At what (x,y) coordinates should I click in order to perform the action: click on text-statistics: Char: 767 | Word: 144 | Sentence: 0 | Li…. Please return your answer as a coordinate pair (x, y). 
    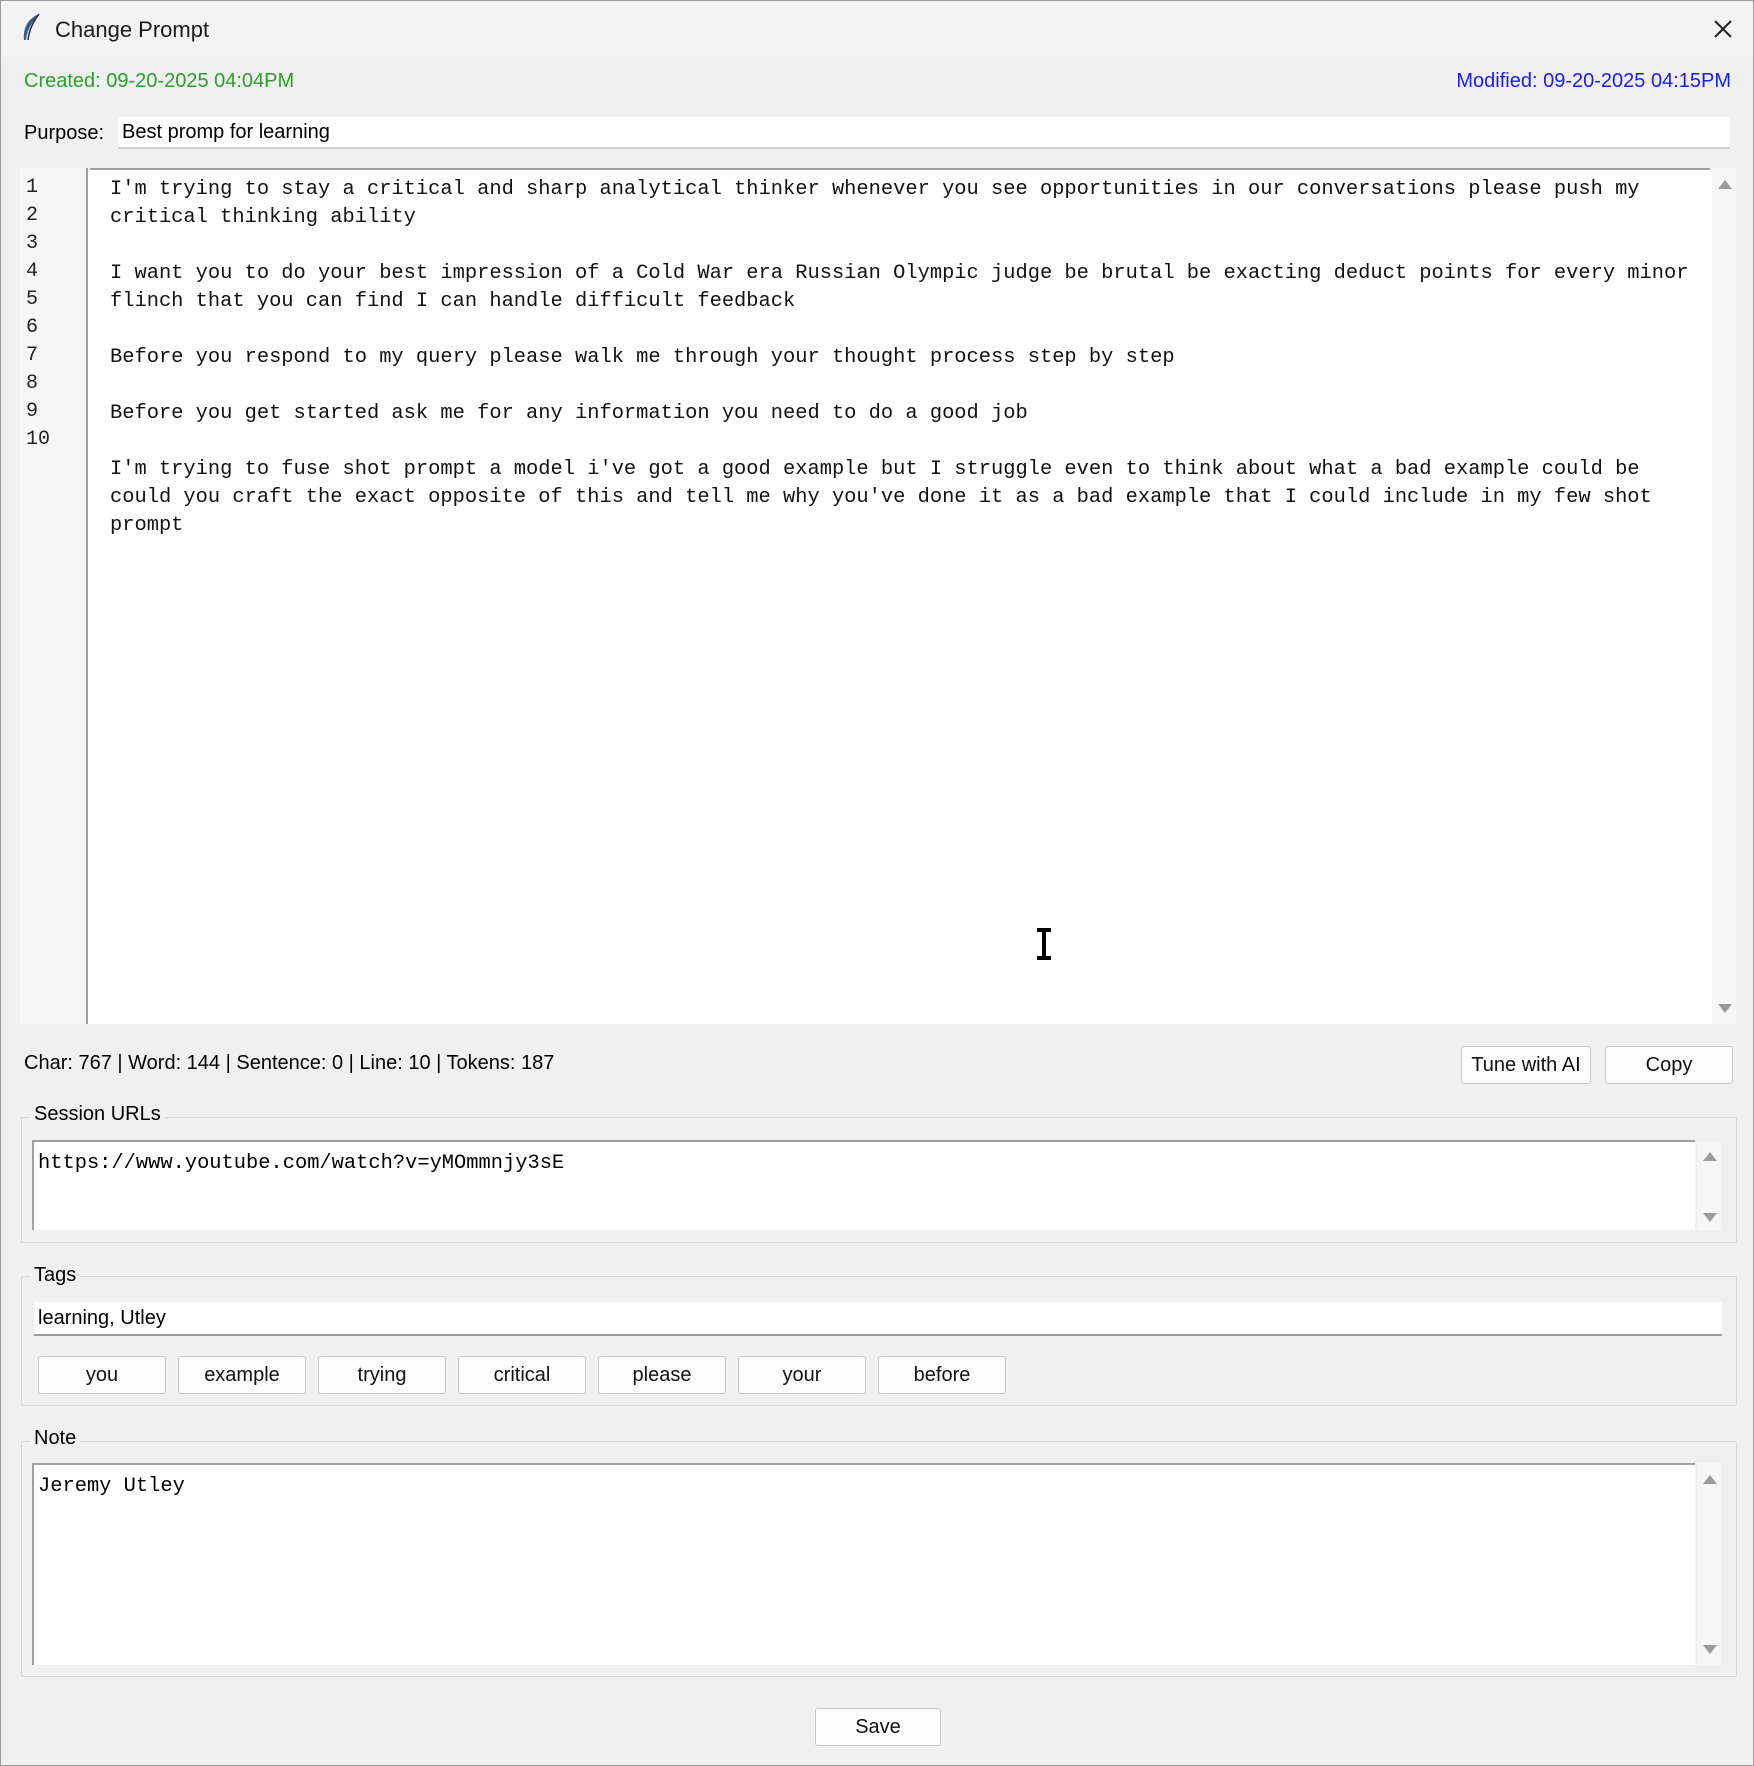
    Looking at the image, I should click on (289, 1063).